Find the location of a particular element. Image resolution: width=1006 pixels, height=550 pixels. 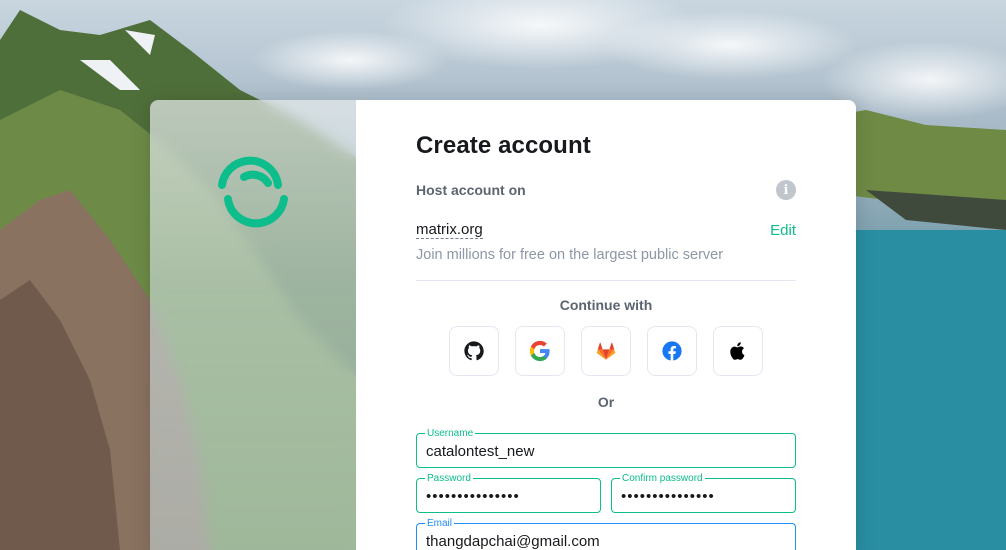

confirm-password-label: Confirm password is located at coordinates (662, 478).